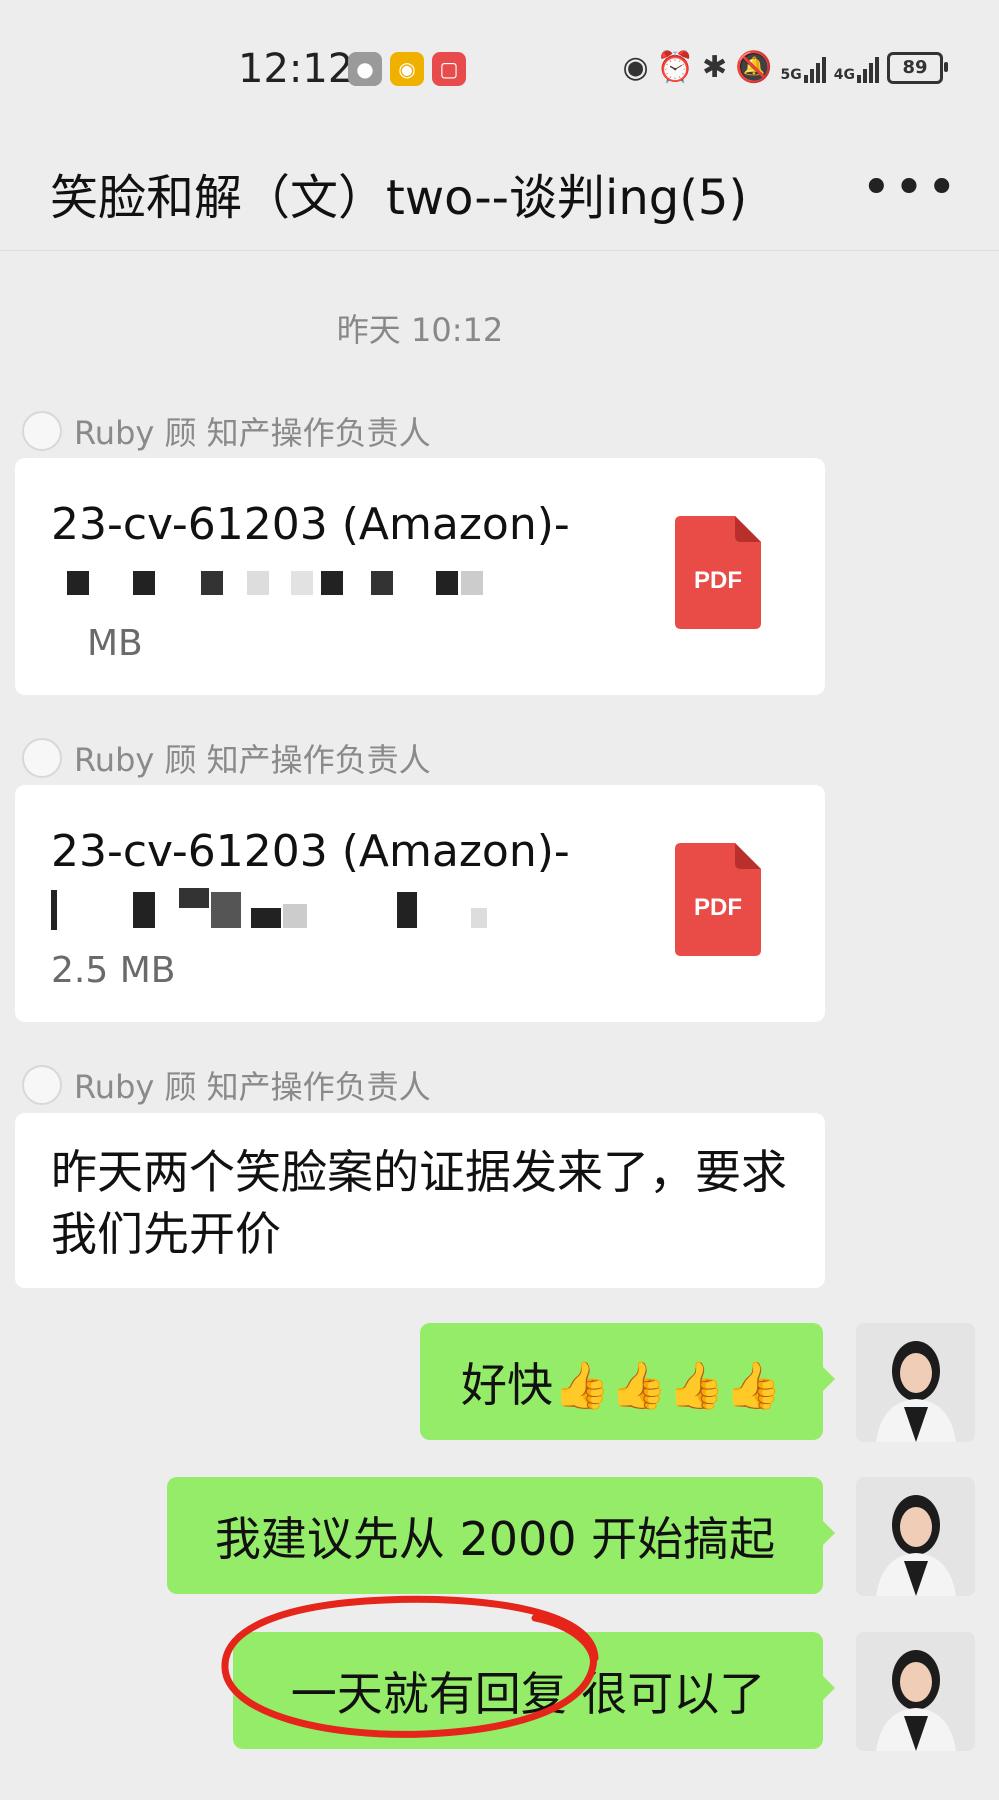 Image resolution: width=999 pixels, height=1800 pixels. I want to click on status-right: ◉ ⏰ ✱ 🔕 5G 4G 89, so click(785, 67).